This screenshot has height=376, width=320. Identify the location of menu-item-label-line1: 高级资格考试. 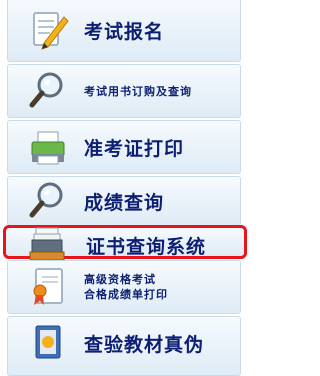
(120, 279).